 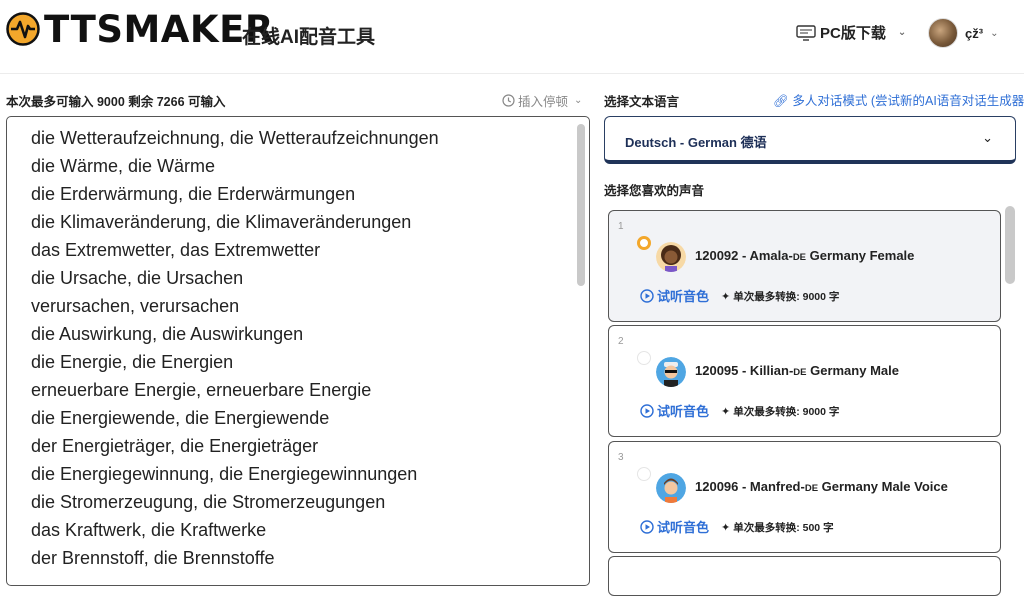 What do you see at coordinates (23, 29) in the screenshot?
I see `logo-waveform-icon` at bounding box center [23, 29].